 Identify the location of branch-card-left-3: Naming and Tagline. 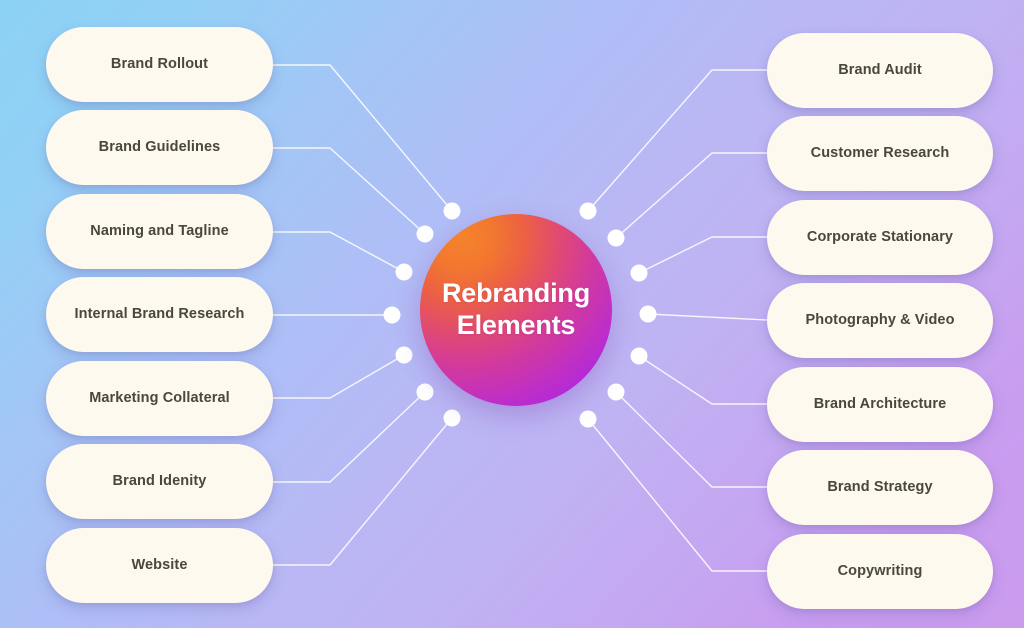
(159, 231).